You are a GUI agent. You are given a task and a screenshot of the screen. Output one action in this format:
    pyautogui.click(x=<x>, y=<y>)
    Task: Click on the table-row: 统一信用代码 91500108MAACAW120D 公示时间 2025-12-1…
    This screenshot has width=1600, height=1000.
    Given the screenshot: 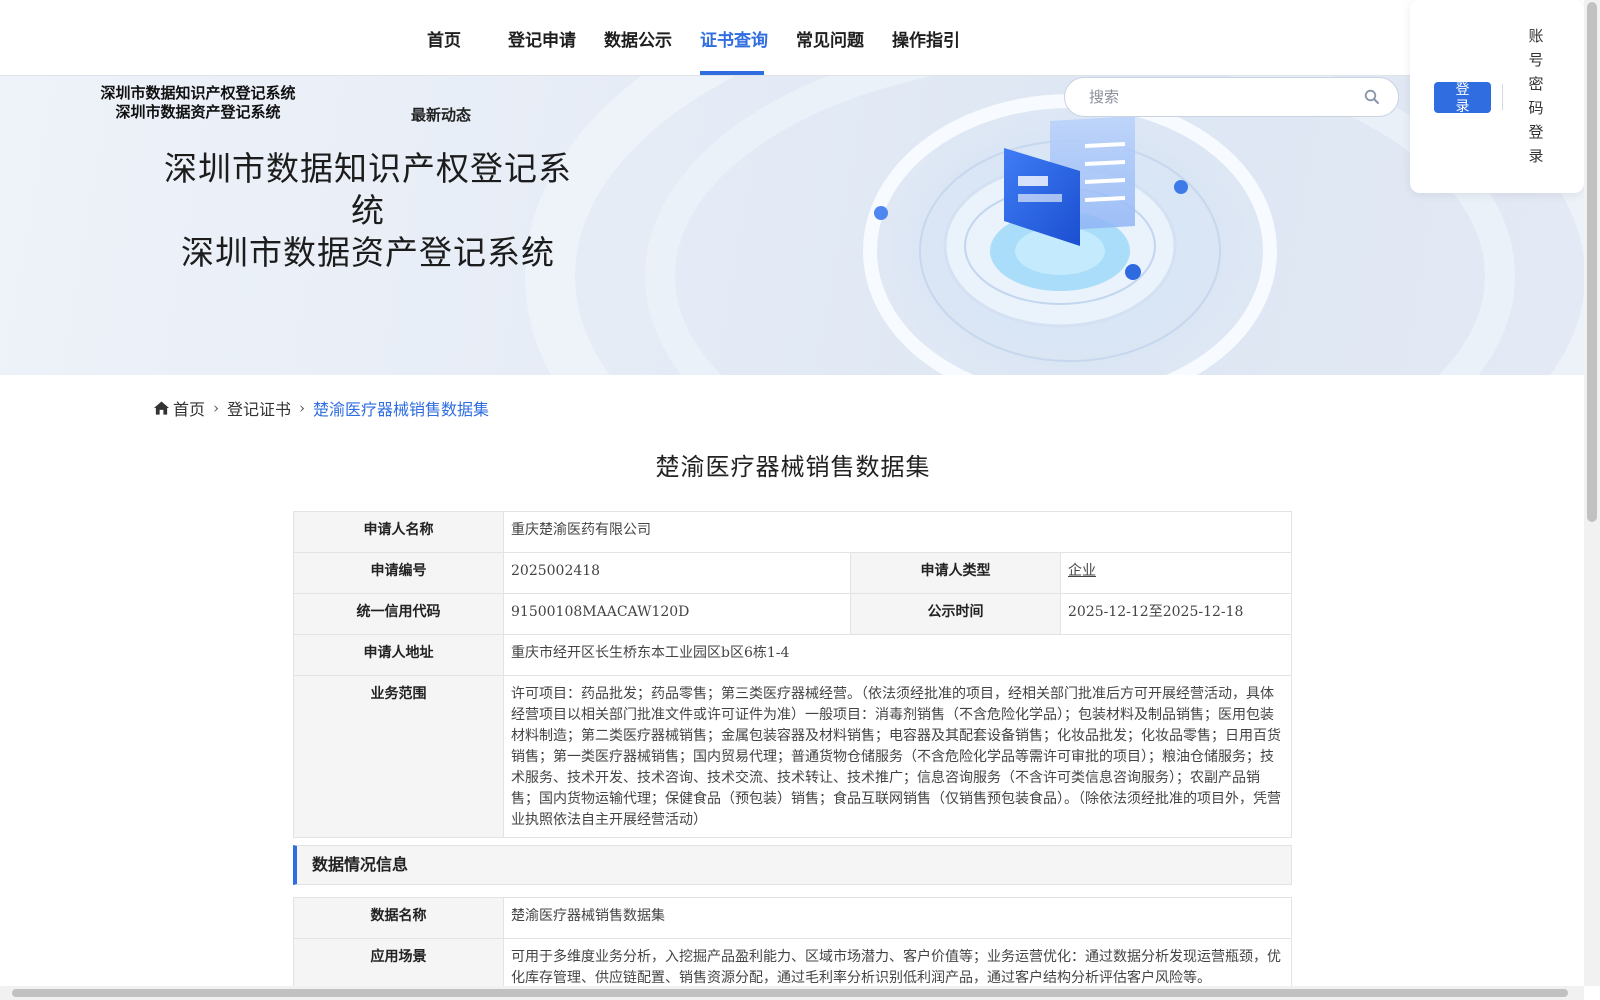 What is the action you would take?
    pyautogui.click(x=792, y=614)
    